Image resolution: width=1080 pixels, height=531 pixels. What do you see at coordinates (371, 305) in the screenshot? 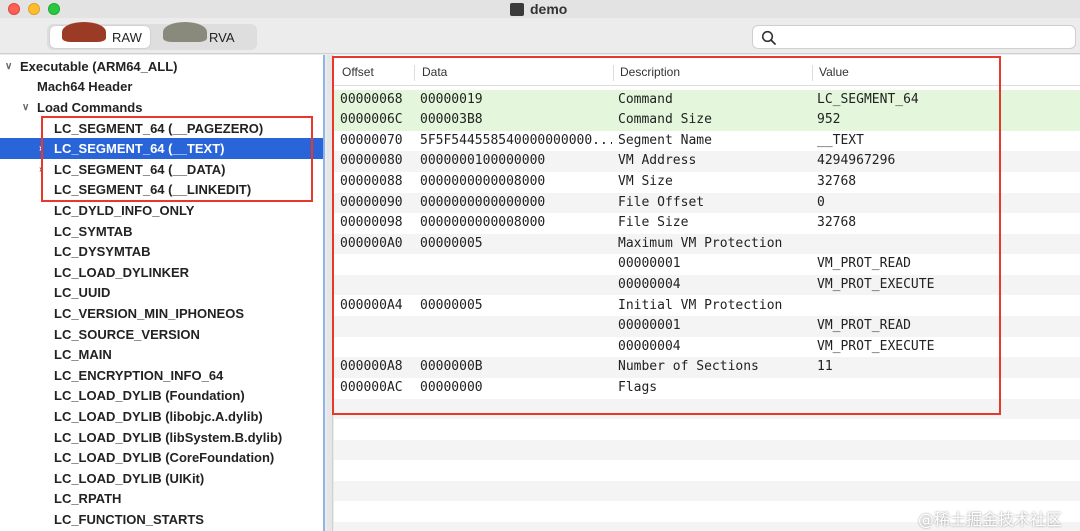
I see `offset-cell: 000000A4` at bounding box center [371, 305].